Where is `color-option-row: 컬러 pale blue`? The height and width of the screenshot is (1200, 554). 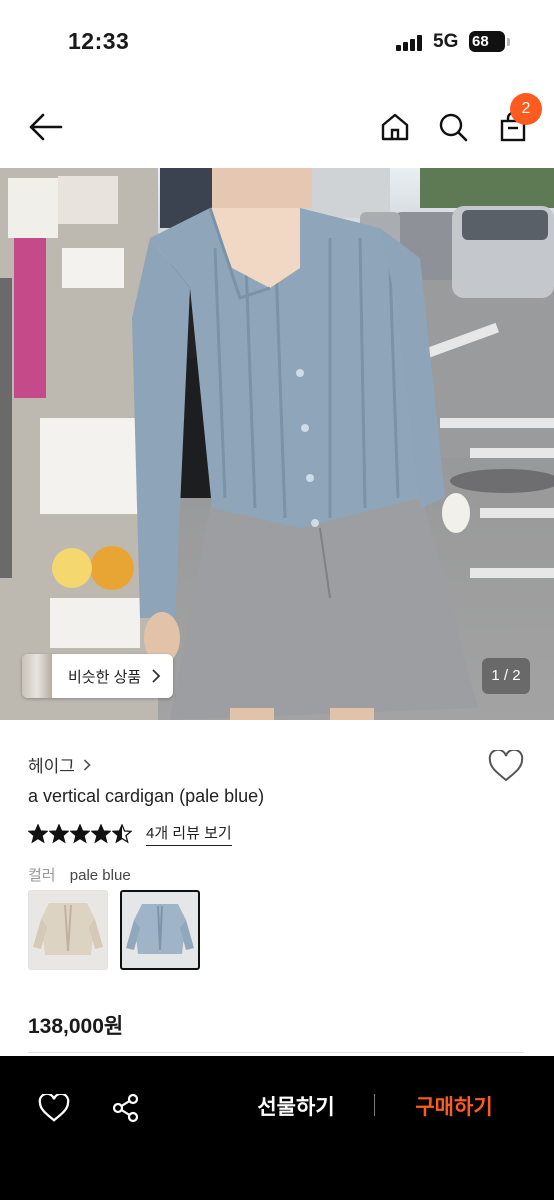
color-option-row: 컬러 pale blue is located at coordinates (79, 874).